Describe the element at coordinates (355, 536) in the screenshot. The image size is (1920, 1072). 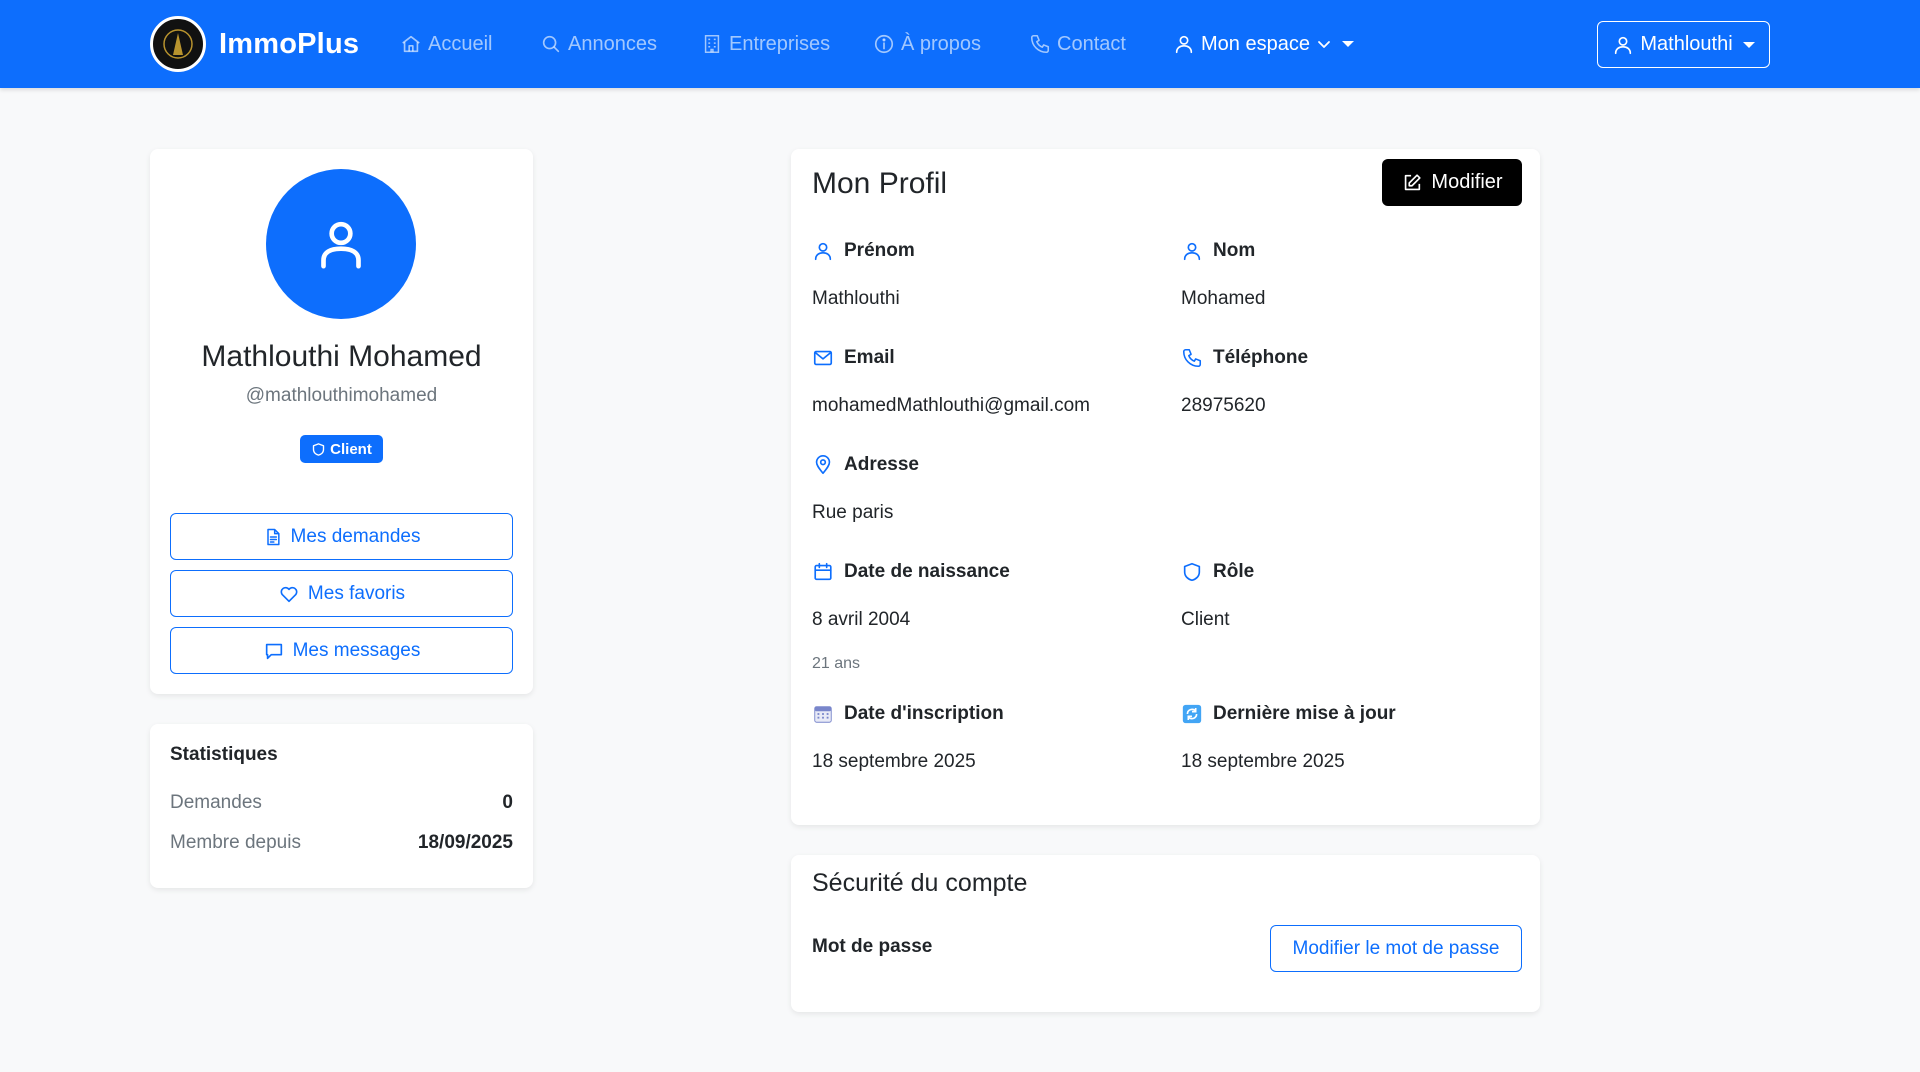
I see `my-requests-label: Mes demandes` at that location.